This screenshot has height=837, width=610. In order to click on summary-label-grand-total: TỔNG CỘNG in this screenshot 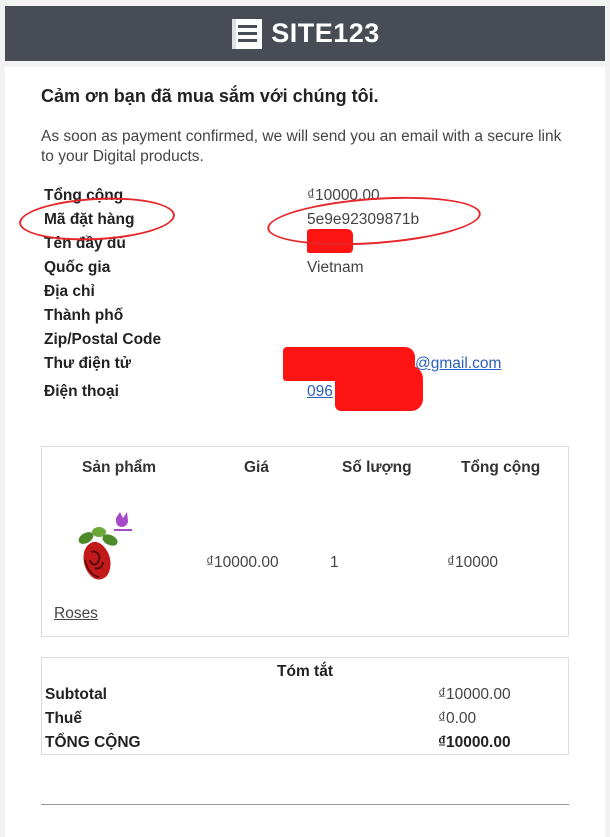, I will do `click(93, 742)`.